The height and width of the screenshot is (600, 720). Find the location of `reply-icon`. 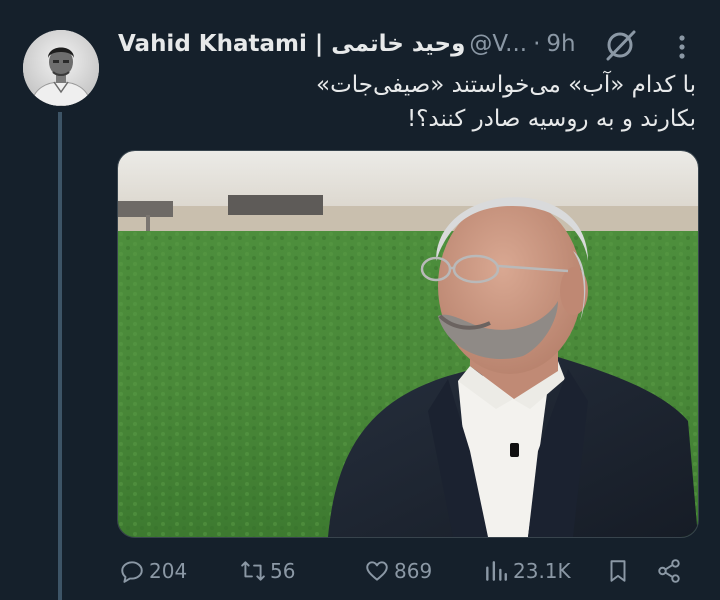

reply-icon is located at coordinates (132, 572).